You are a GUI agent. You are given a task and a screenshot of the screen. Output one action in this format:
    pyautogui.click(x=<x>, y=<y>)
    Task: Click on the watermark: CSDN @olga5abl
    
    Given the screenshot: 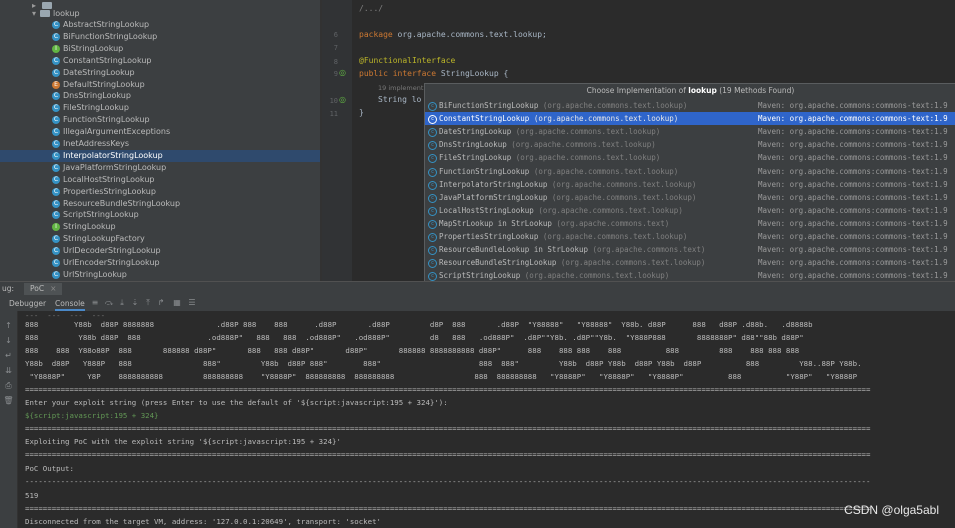 What is the action you would take?
    pyautogui.click(x=891, y=510)
    